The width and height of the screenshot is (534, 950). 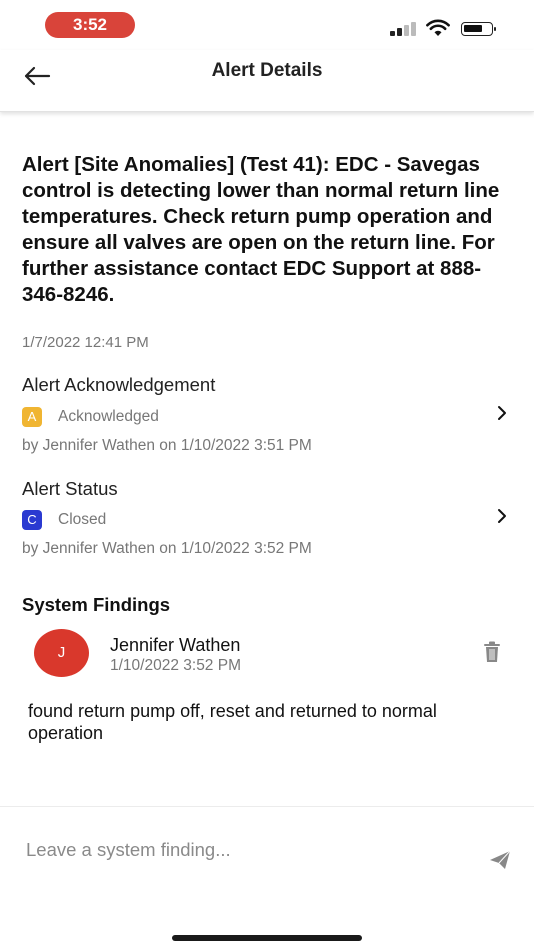 I want to click on acknowledgement-title: Alert Acknowledgement, so click(x=119, y=384).